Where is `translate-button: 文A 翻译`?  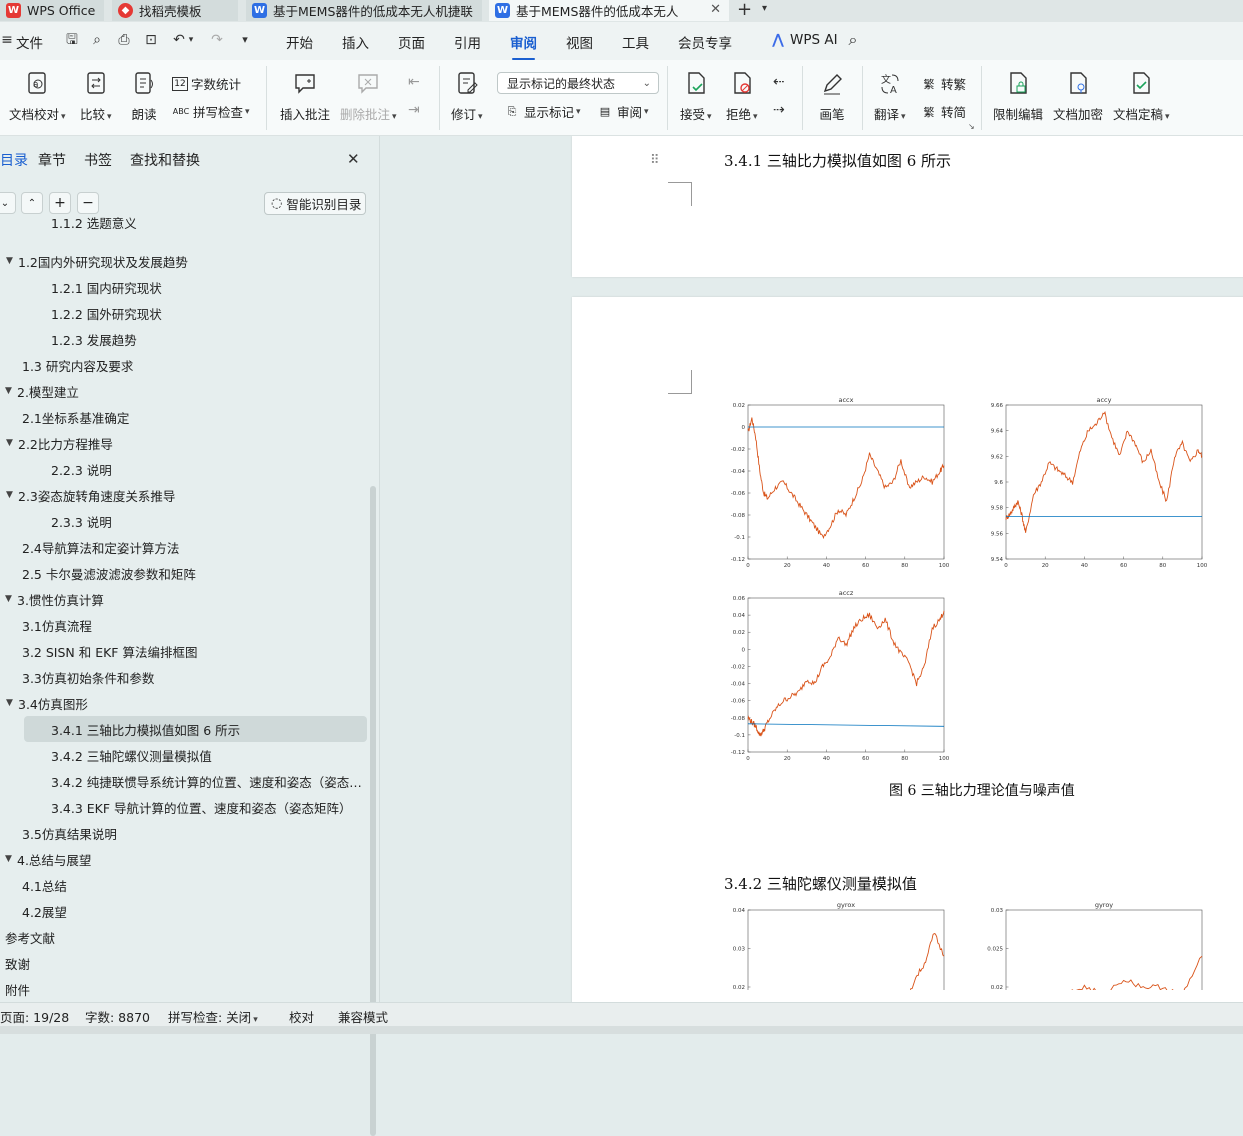 translate-button: 文A 翻译 is located at coordinates (890, 96).